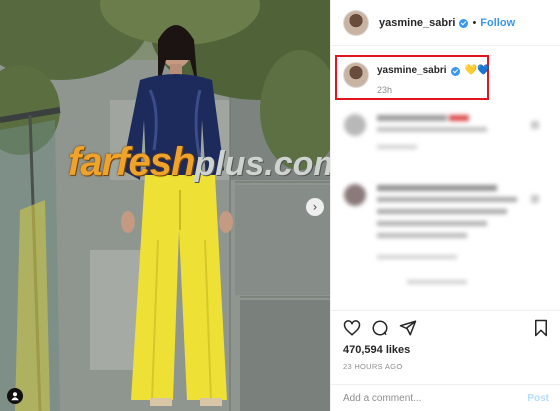 The height and width of the screenshot is (411, 560). What do you see at coordinates (131, 162) in the screenshot?
I see `watermark-main: farfesh` at bounding box center [131, 162].